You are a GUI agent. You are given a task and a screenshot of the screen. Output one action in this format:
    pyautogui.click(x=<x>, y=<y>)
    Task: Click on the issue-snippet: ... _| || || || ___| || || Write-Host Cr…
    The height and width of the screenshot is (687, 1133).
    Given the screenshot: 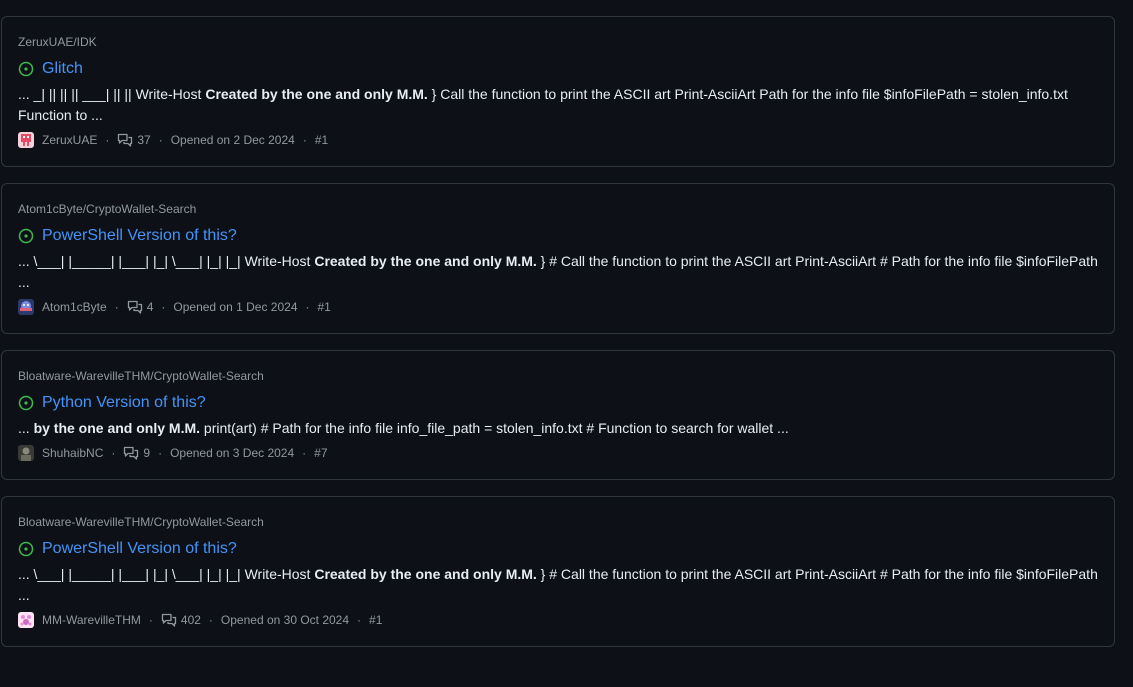 What is the action you would take?
    pyautogui.click(x=558, y=105)
    